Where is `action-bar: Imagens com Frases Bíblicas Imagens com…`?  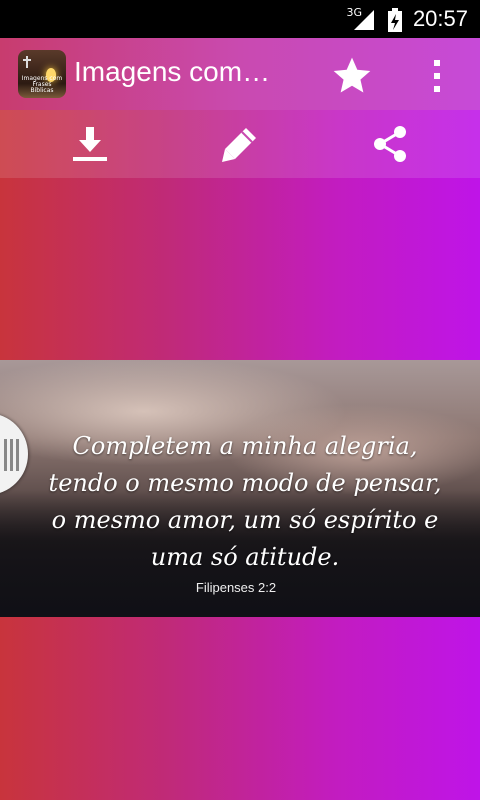
action-bar: Imagens com Frases Bíblicas Imagens com… is located at coordinates (240, 74).